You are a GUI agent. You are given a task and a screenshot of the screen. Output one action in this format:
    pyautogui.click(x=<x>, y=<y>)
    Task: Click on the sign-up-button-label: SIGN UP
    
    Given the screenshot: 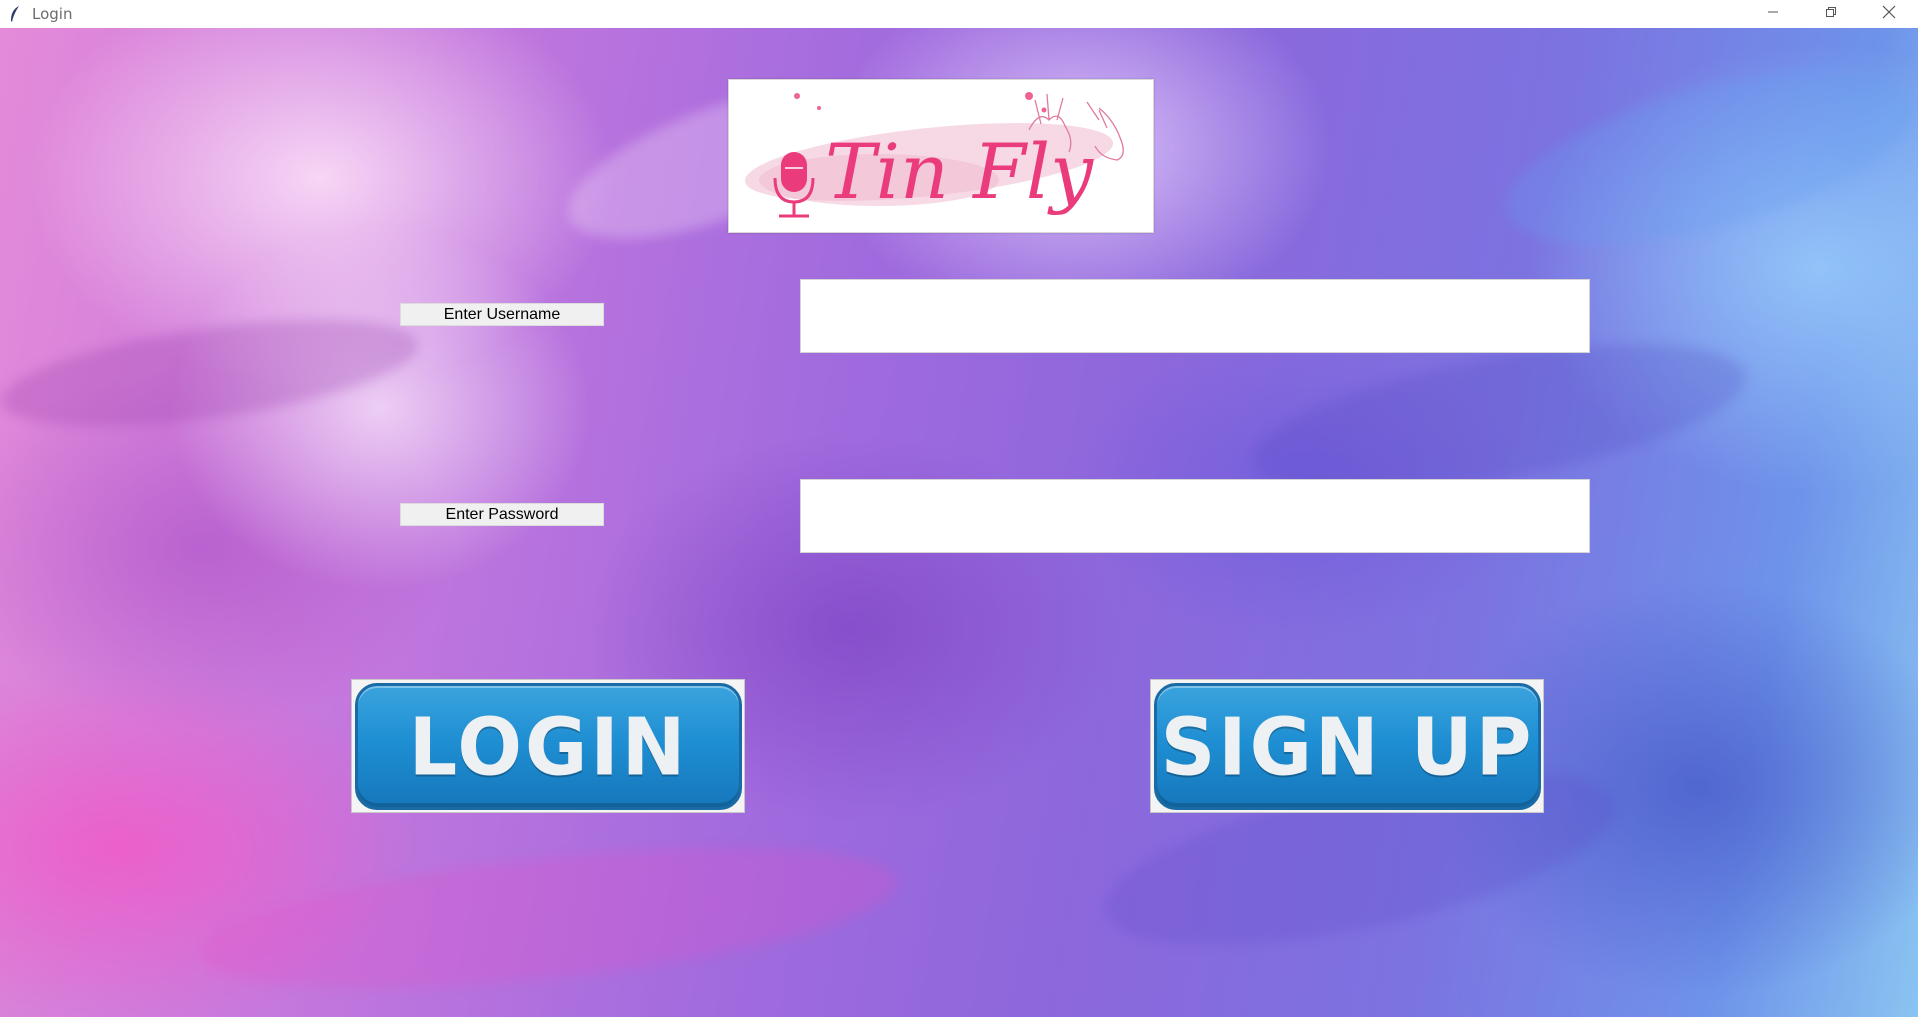 What is the action you would take?
    pyautogui.click(x=1347, y=746)
    